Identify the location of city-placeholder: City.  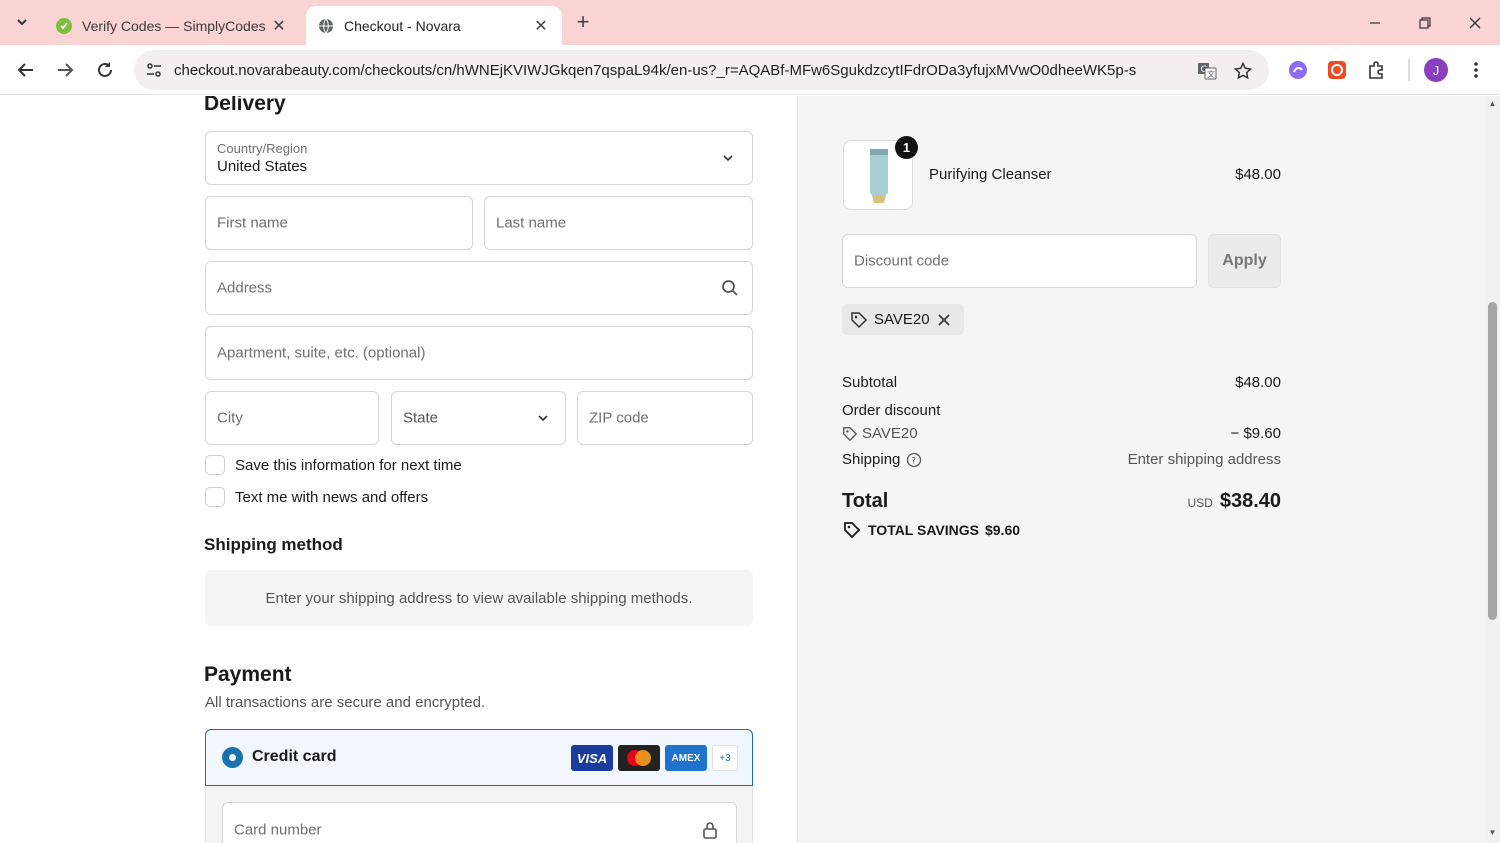
(230, 418).